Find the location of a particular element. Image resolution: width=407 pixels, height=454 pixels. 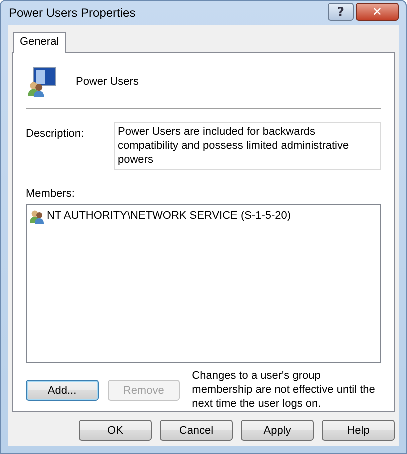

description-field: Power Users are included for backwards compatibility and possess limited administrative powers is located at coordinates (247, 146).